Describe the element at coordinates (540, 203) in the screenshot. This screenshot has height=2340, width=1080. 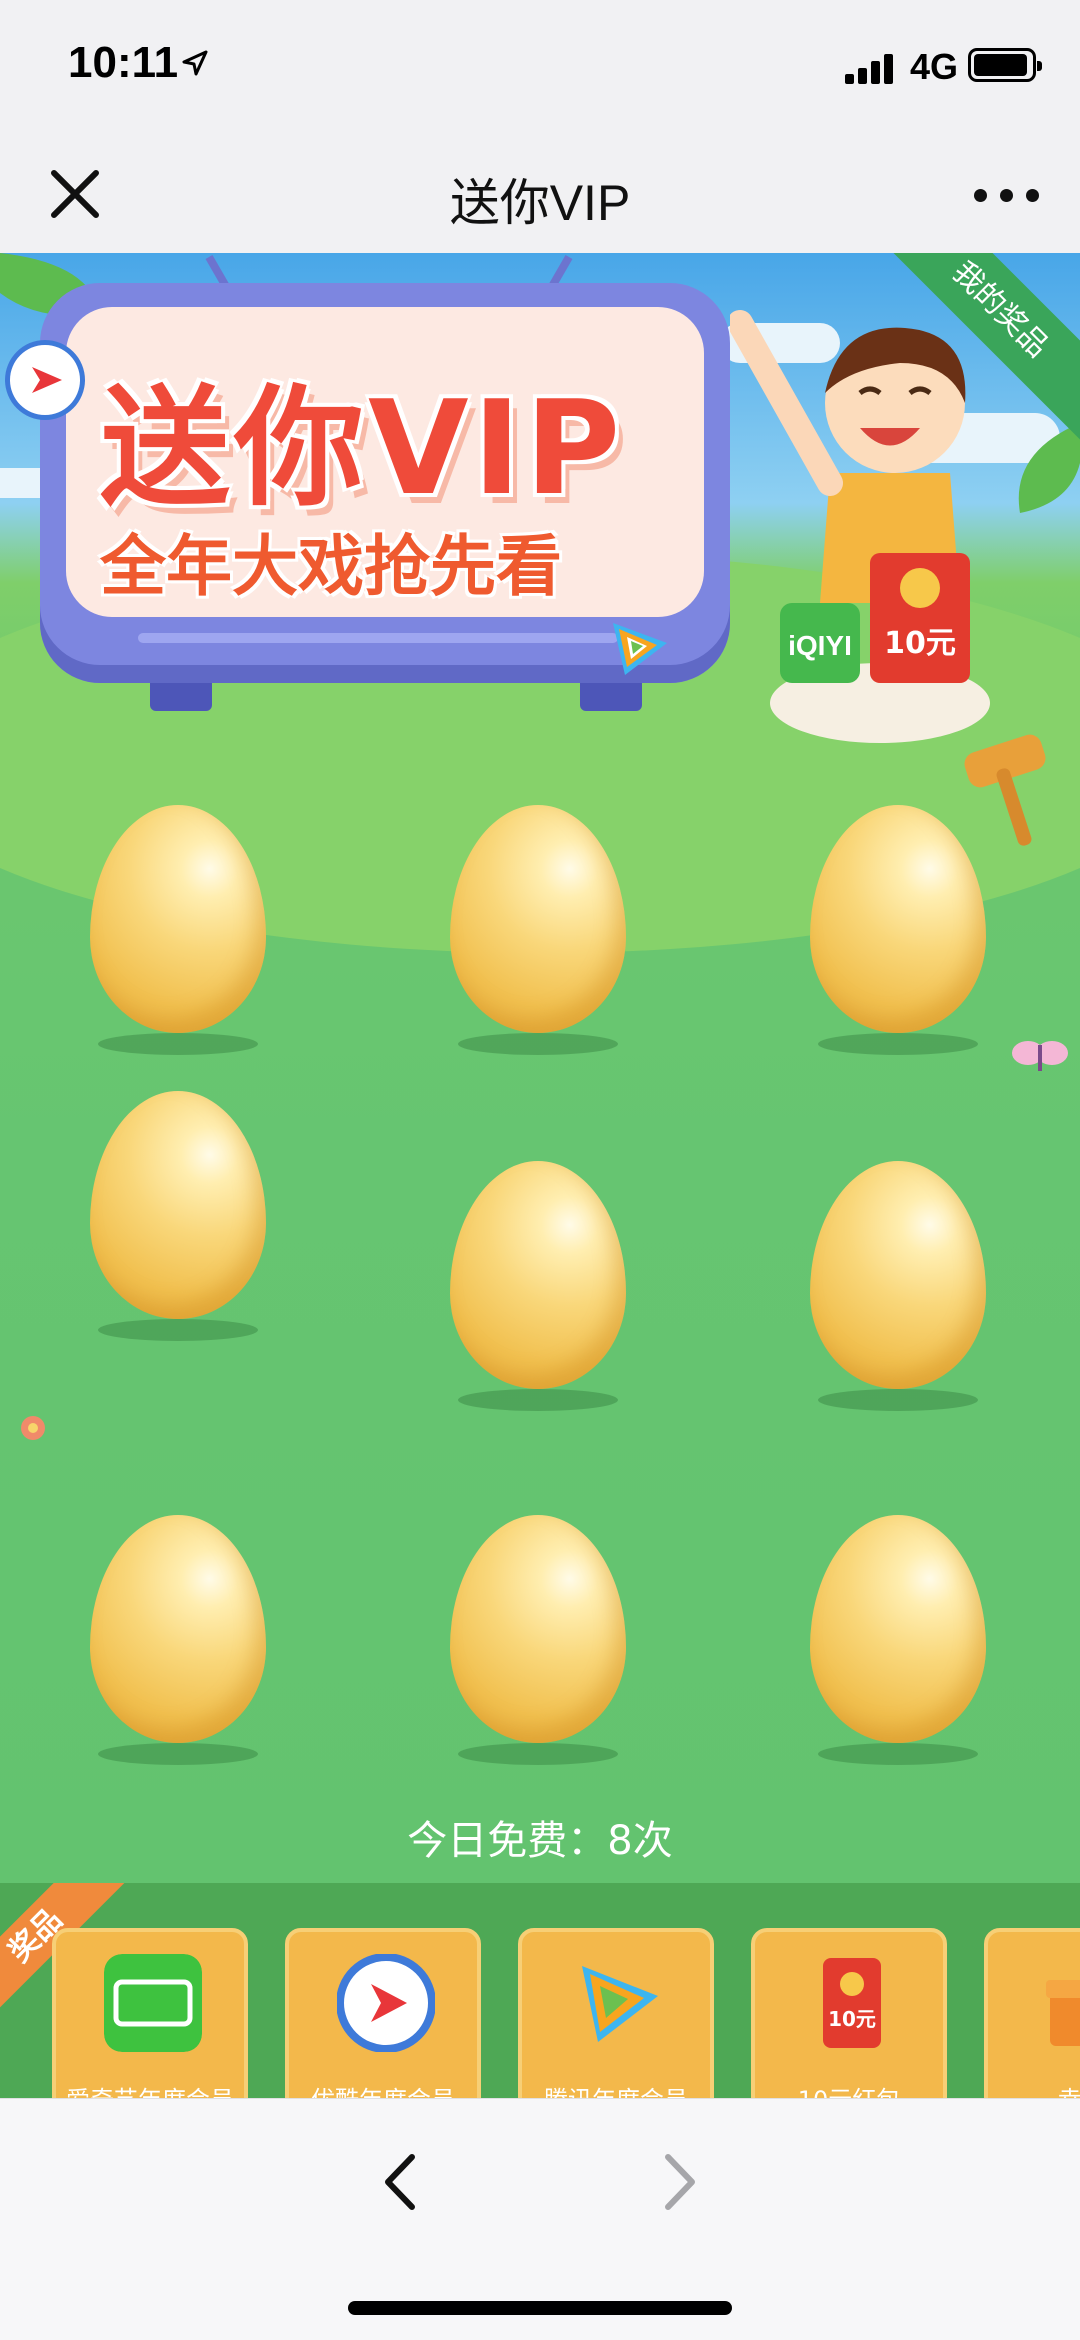
I see `page-title: 送你VIP` at that location.